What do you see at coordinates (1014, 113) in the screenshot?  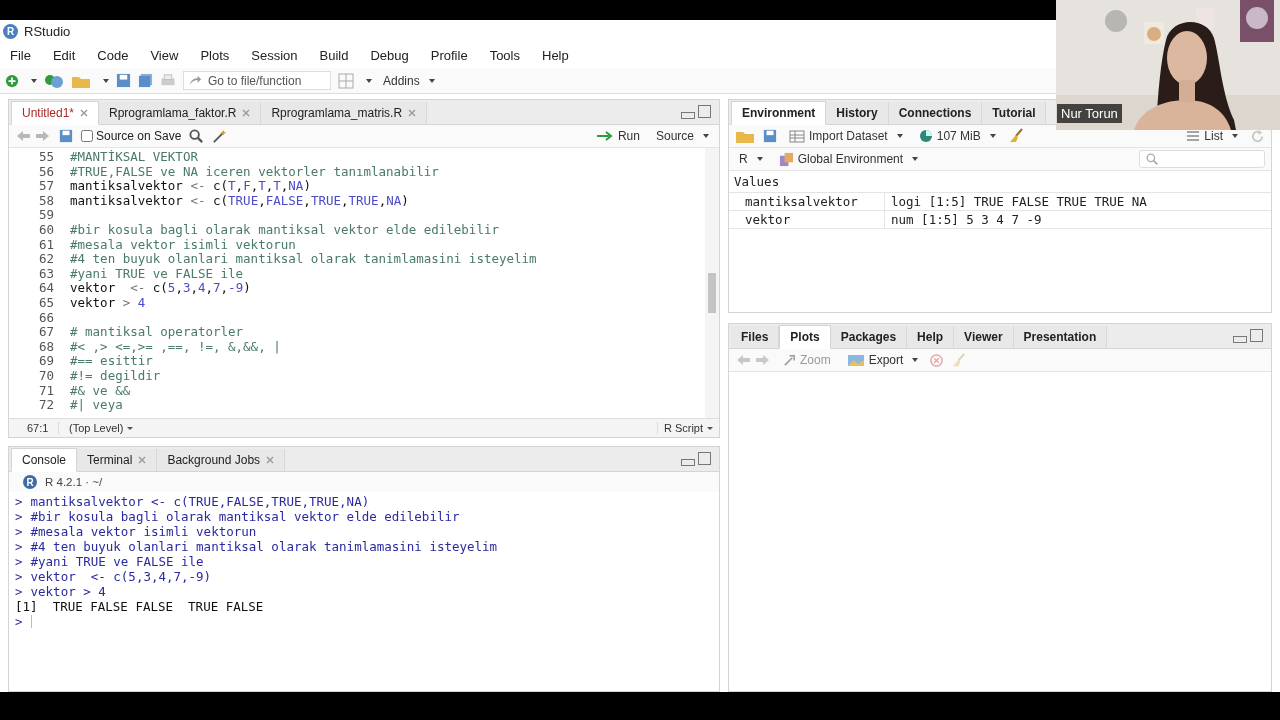 I see `environment-tab: Tutorial` at bounding box center [1014, 113].